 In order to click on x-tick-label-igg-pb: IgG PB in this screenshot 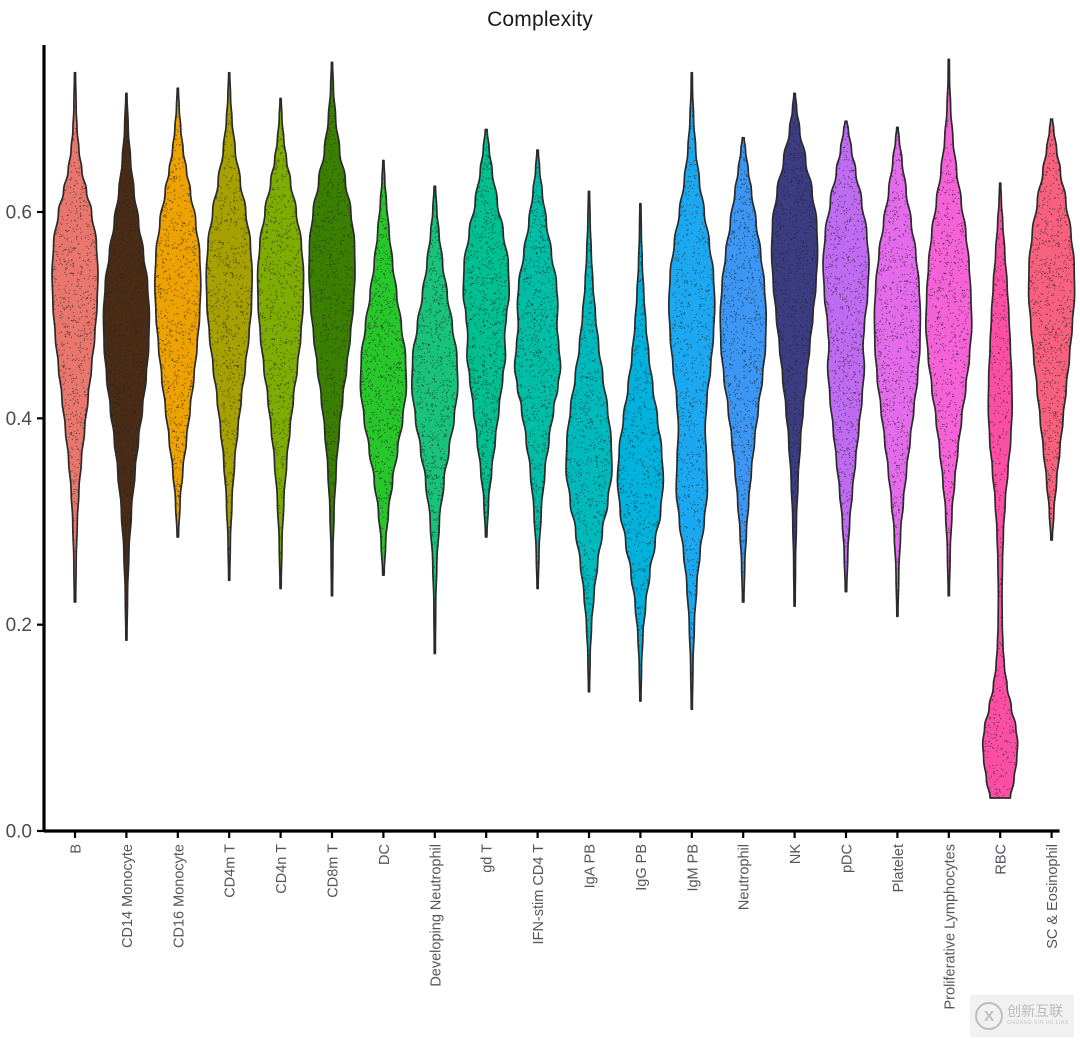, I will do `click(642, 867)`.